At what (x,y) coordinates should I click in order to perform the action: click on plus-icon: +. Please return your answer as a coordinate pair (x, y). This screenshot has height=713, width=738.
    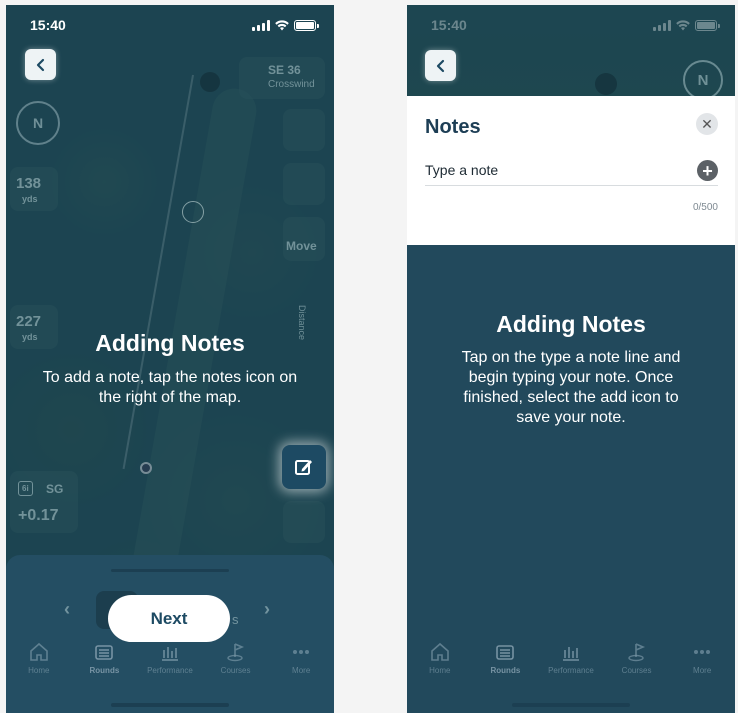
    Looking at the image, I should click on (707, 170).